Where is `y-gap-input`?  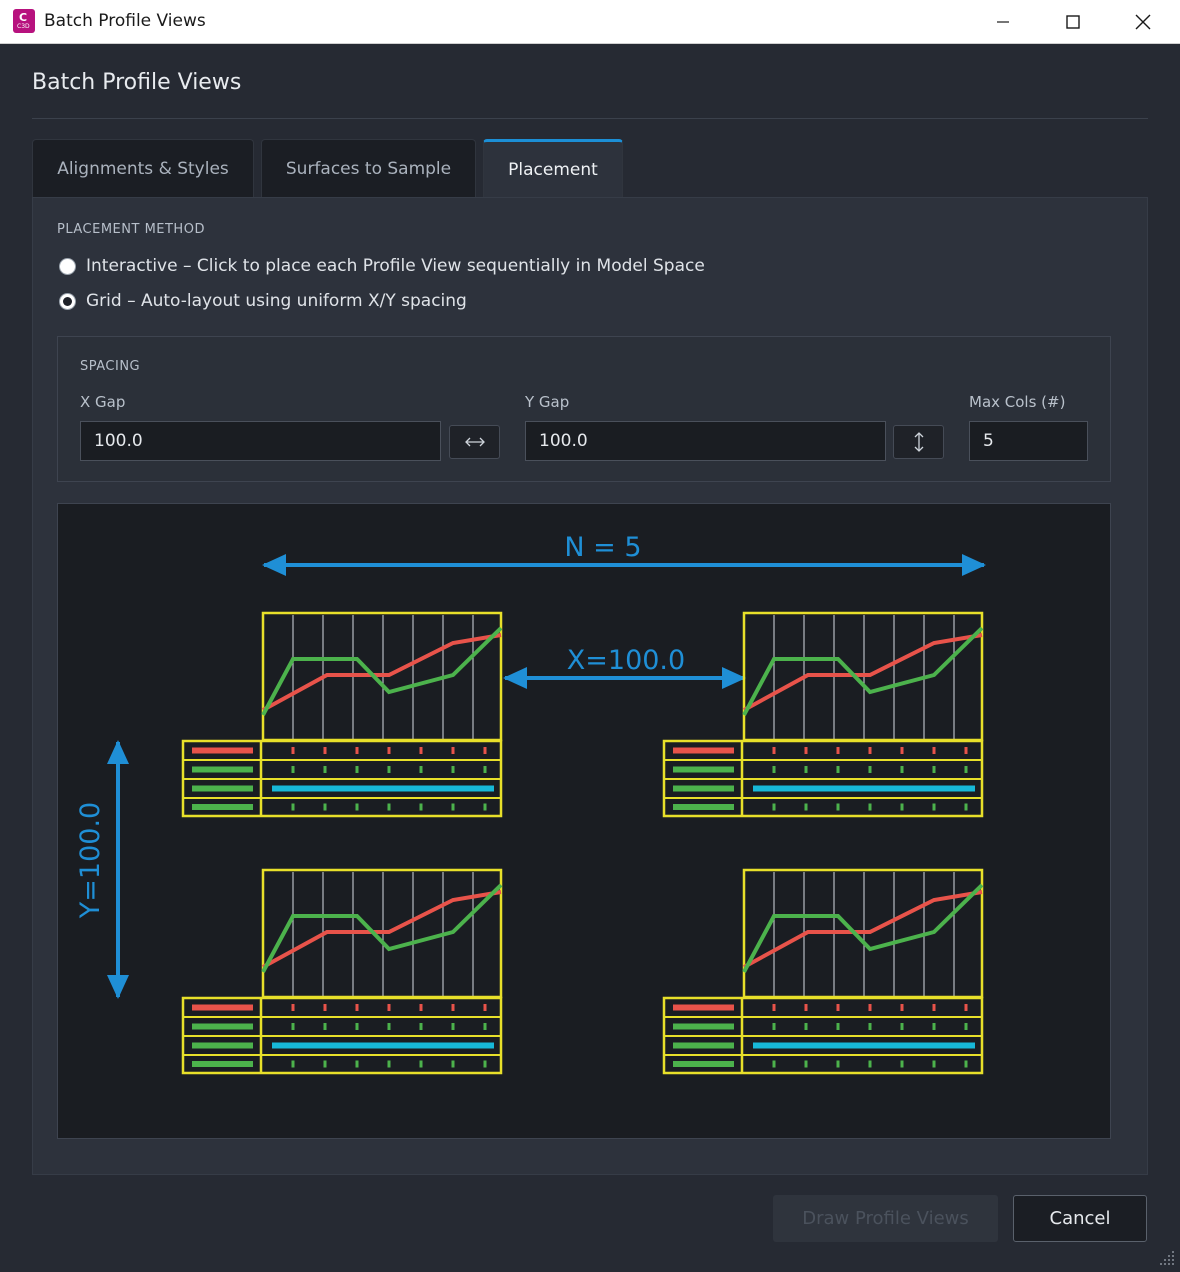 y-gap-input is located at coordinates (705, 441).